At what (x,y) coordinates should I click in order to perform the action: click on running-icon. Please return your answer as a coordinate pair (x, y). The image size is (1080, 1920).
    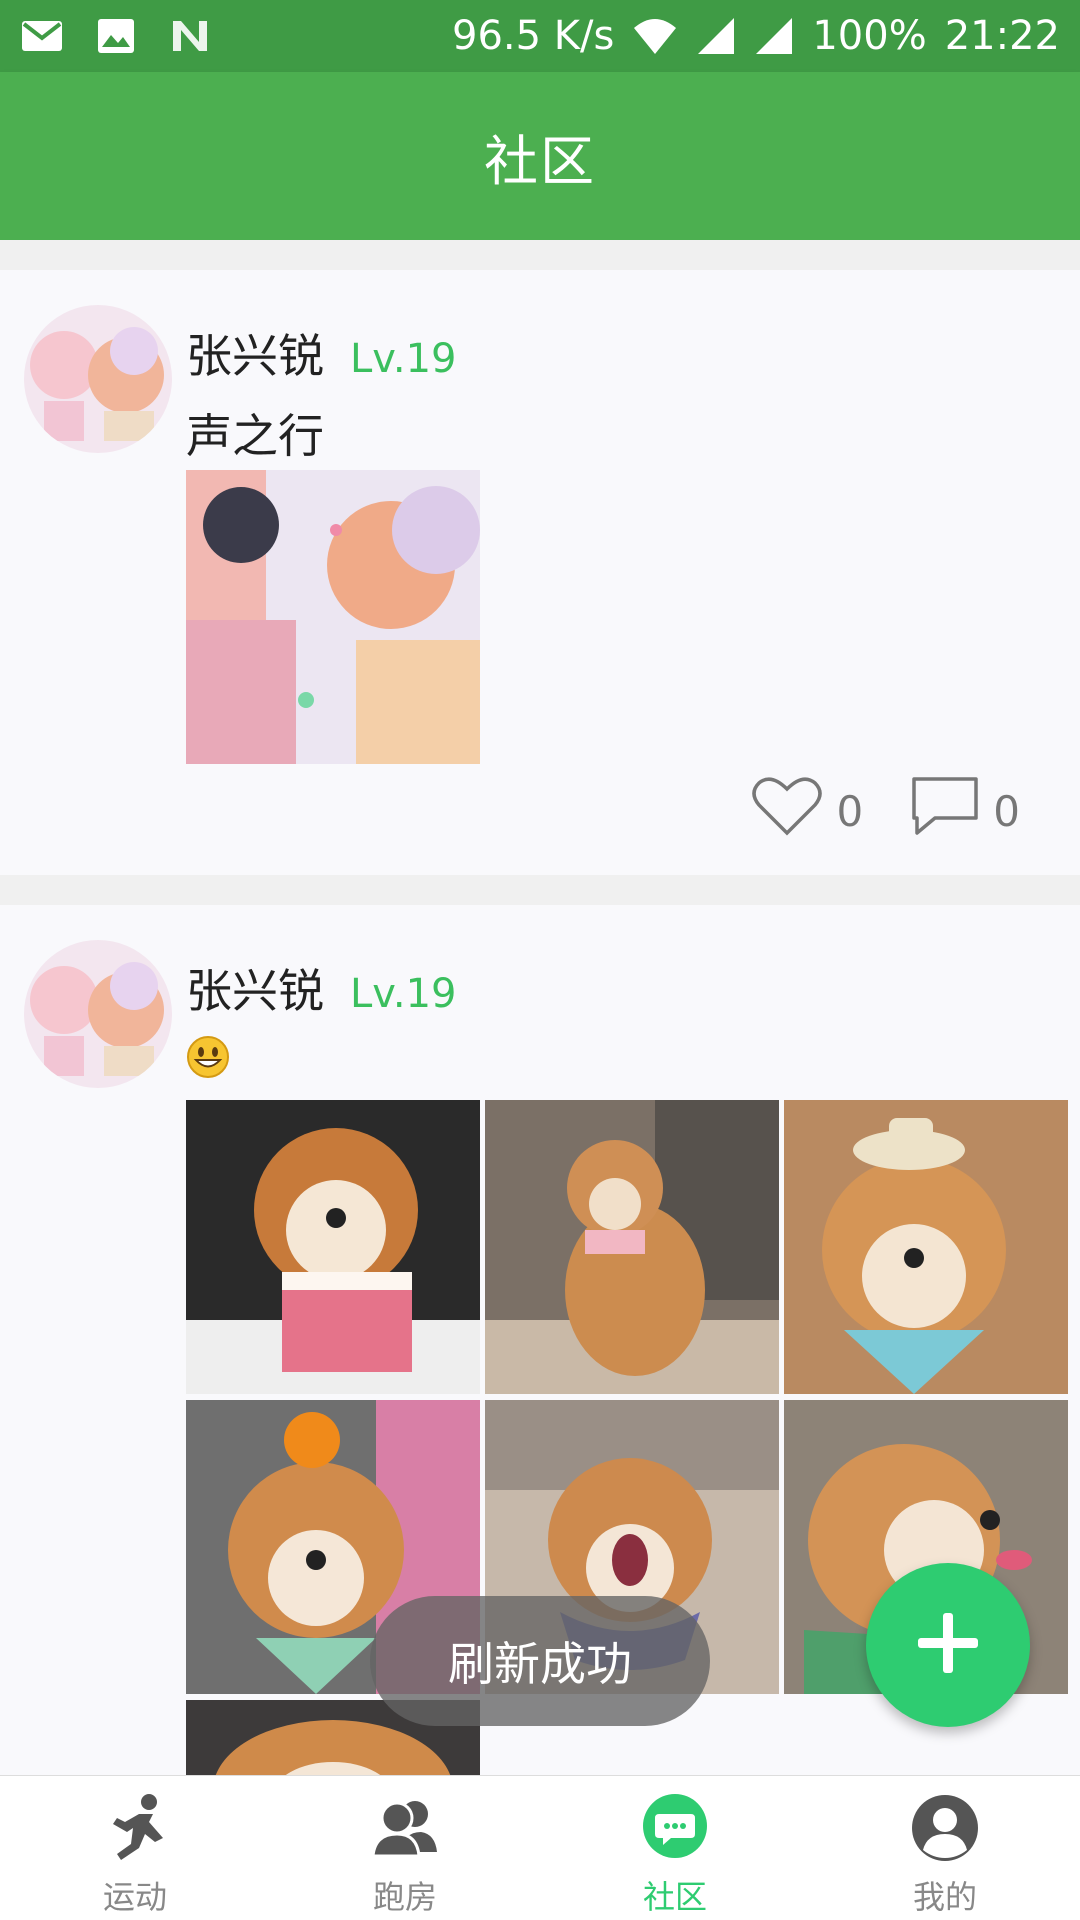
    Looking at the image, I should click on (135, 1828).